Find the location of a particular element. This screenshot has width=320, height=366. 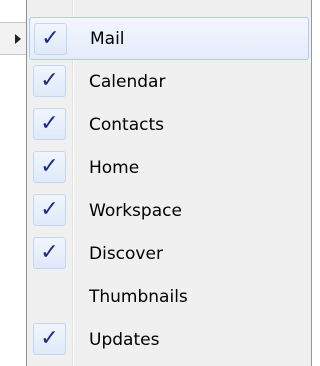

menu-item-contacts: ✓ Contacts is located at coordinates (169, 124).